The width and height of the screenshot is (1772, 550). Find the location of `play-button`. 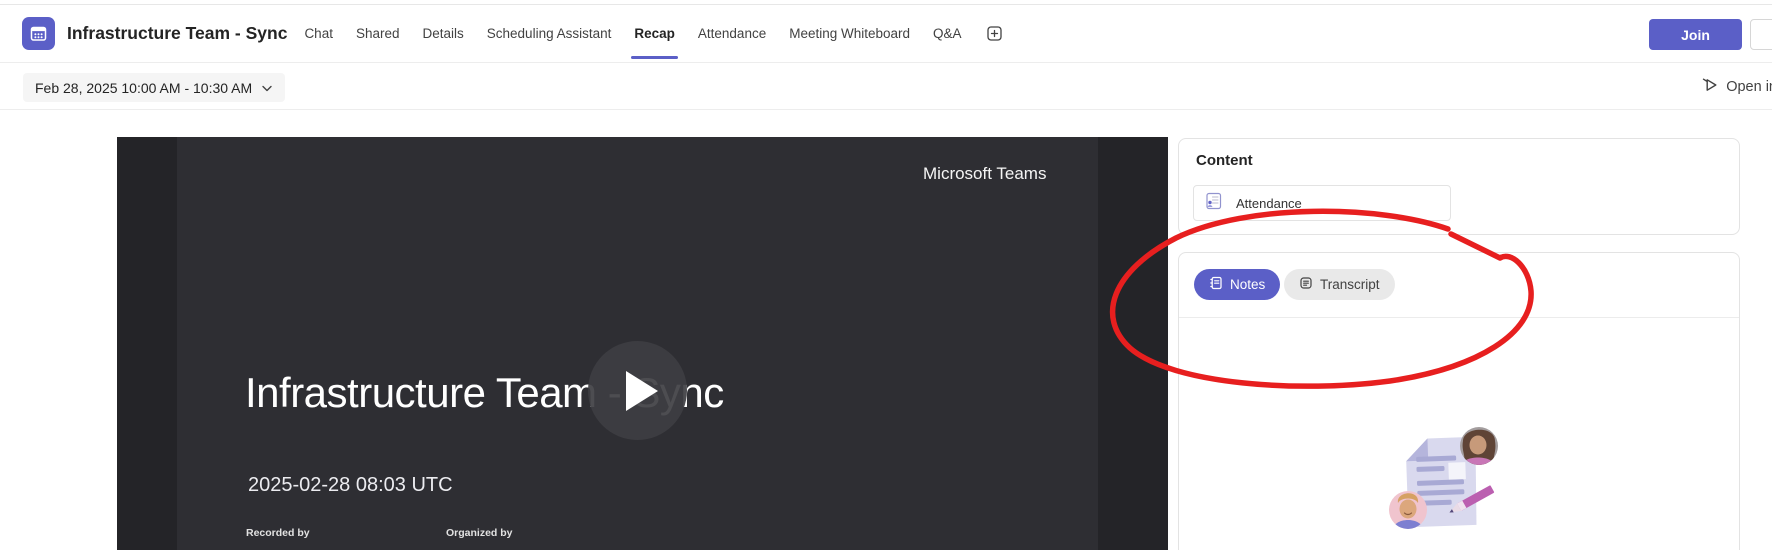

play-button is located at coordinates (637, 390).